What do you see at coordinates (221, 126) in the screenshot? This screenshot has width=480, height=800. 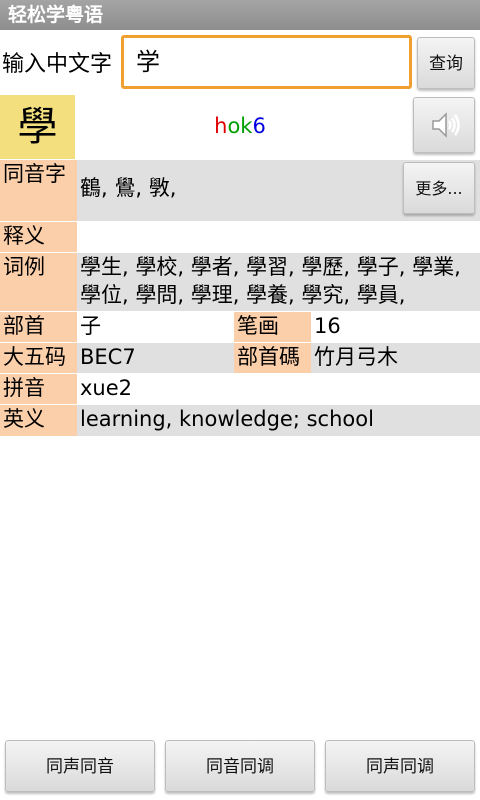 I see `jyutping-initial: h` at bounding box center [221, 126].